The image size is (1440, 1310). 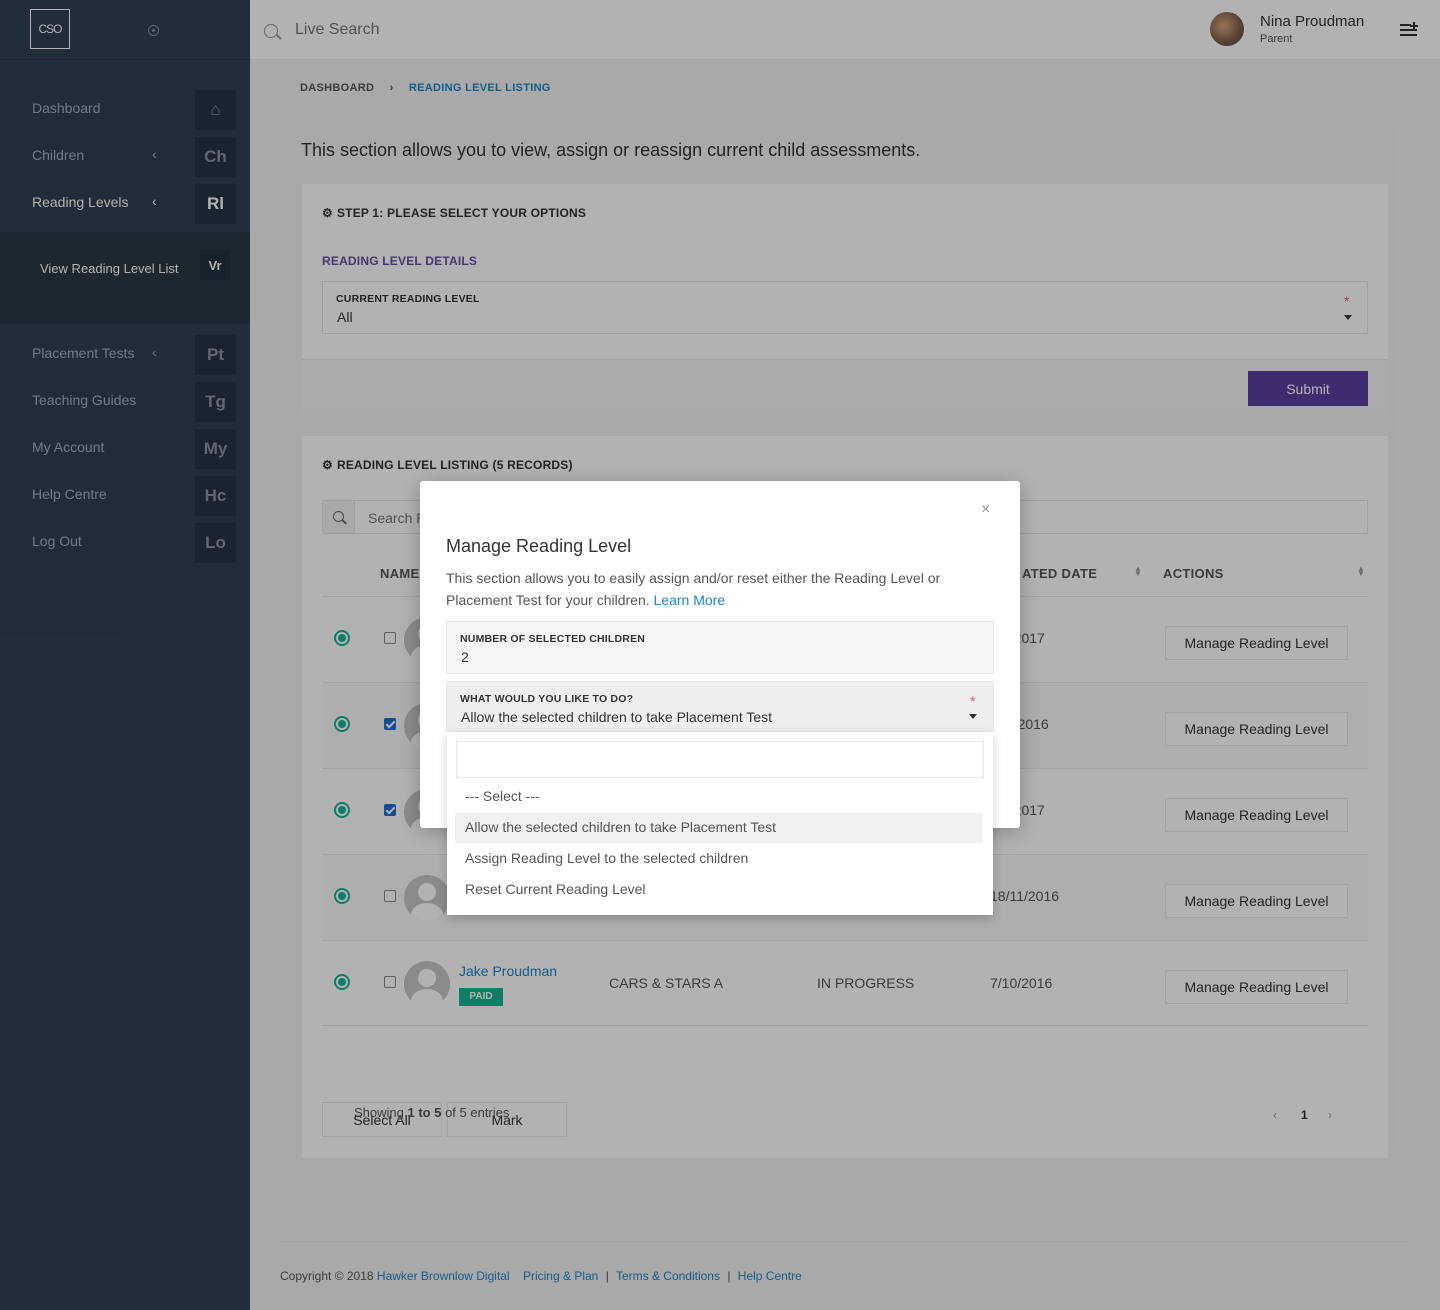 I want to click on selected-children-count-field: NUMBER OF SELECTED CHILDREN 2, so click(x=720, y=647).